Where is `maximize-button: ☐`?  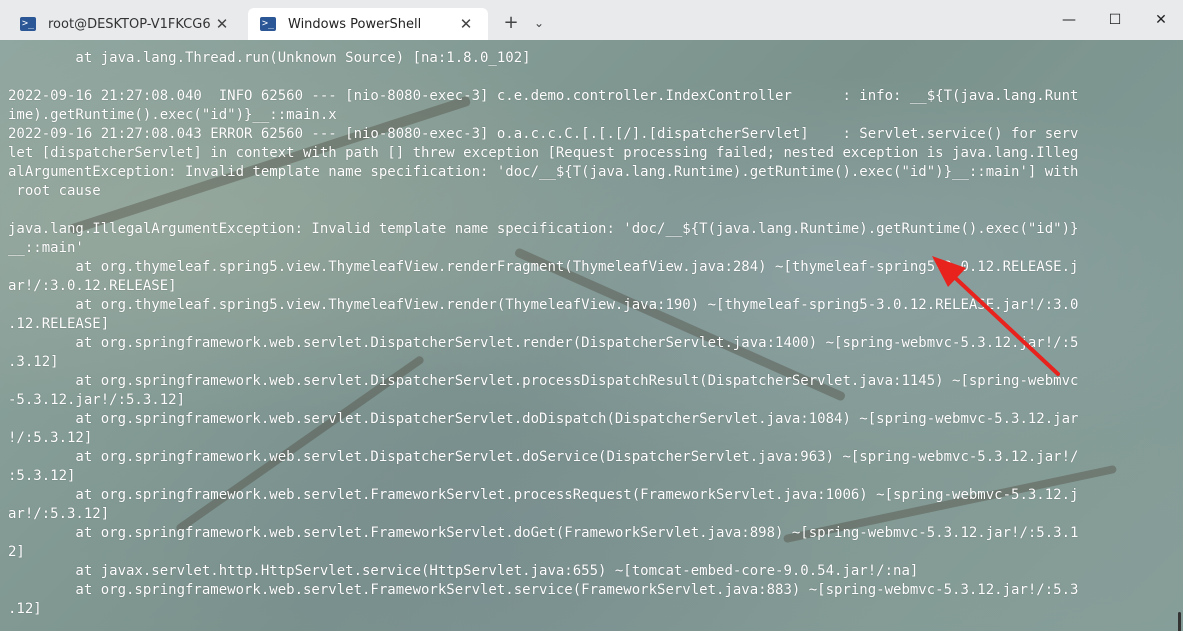 maximize-button: ☐ is located at coordinates (1115, 20).